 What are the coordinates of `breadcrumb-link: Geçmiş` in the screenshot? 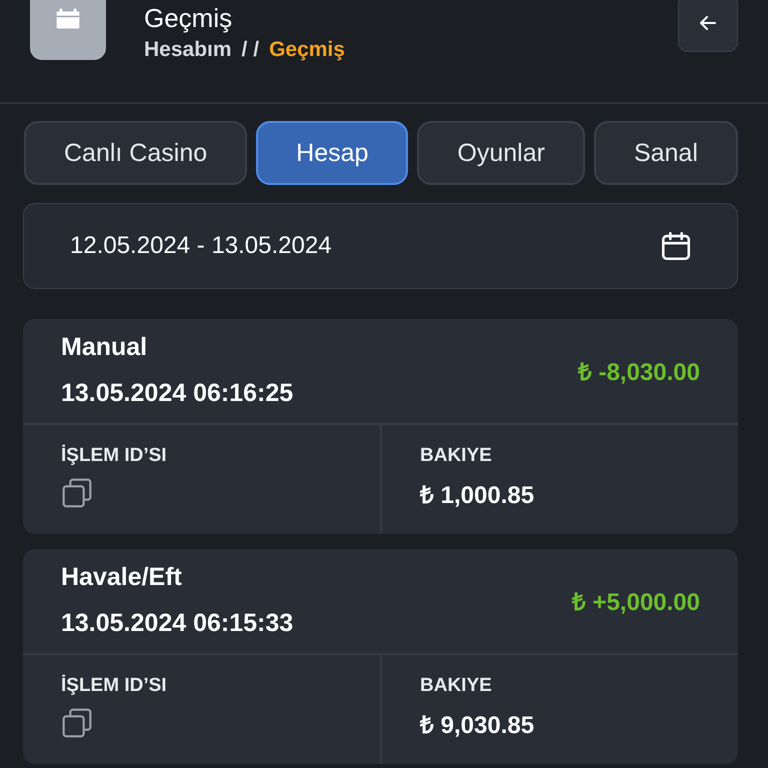 It's located at (307, 50).